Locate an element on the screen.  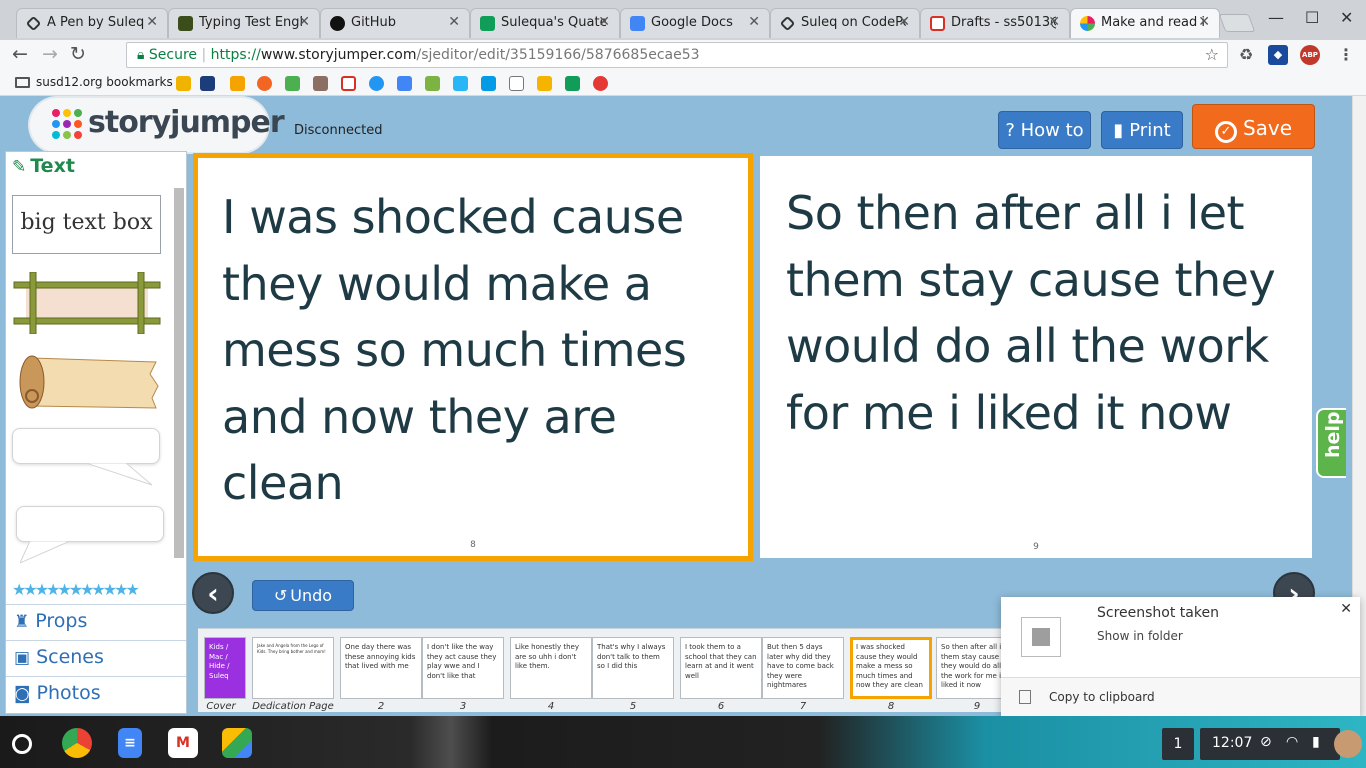
dropbox-extension-icon: ◆ is located at coordinates (1278, 55).